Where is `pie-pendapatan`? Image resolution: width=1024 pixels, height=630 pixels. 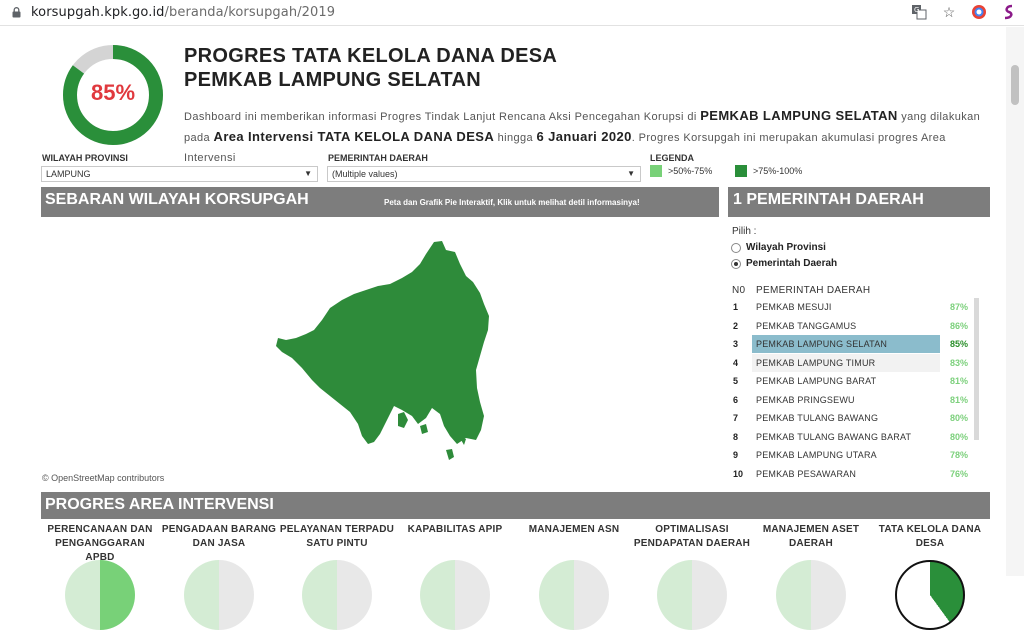
pie-pendapatan is located at coordinates (692, 595).